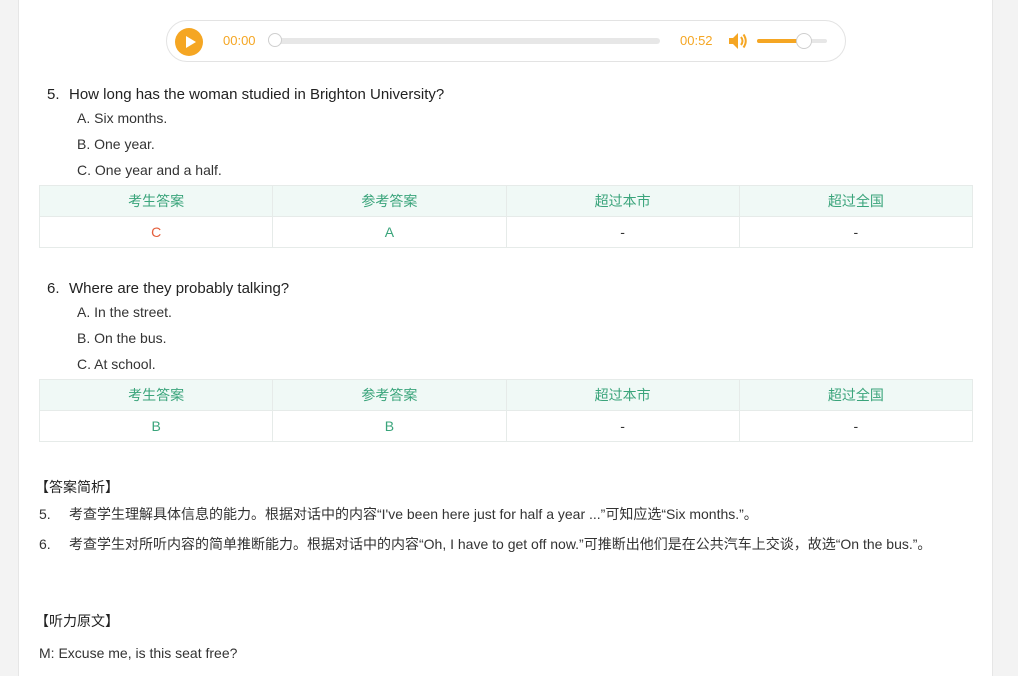 The height and width of the screenshot is (676, 1018). I want to click on reference-answer: B, so click(389, 426).